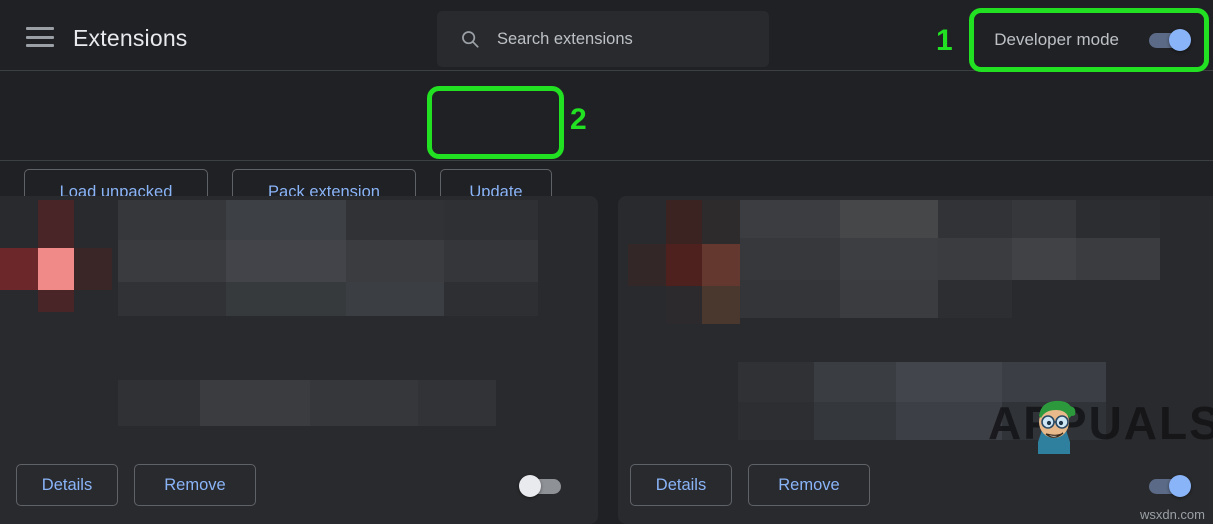  I want to click on search-input, so click(627, 39).